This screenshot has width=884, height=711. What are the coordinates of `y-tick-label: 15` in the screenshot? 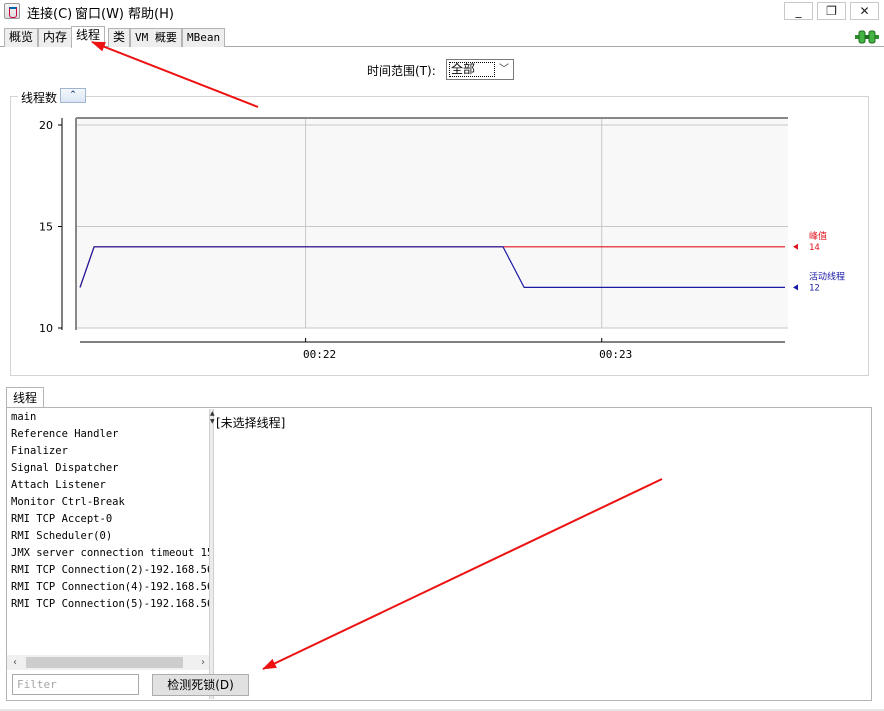 It's located at (46, 227).